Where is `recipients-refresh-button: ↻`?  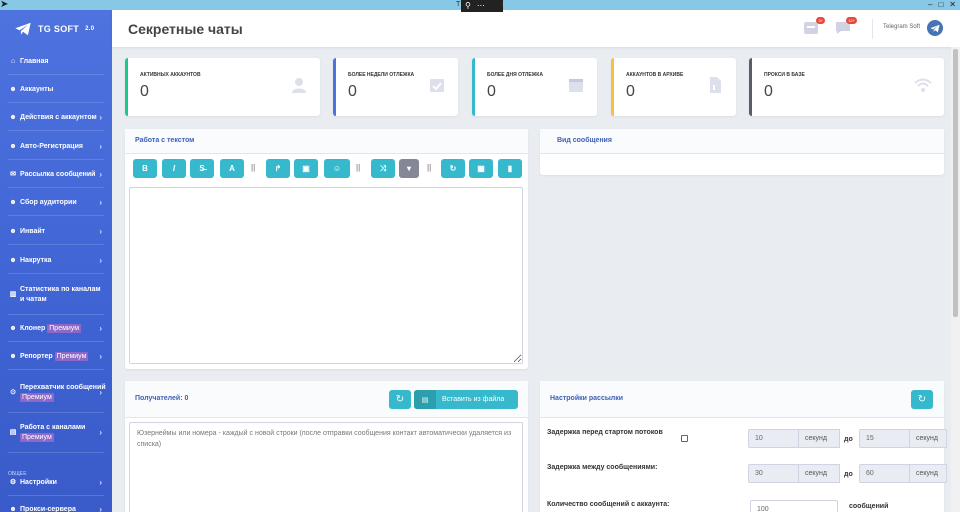 recipients-refresh-button: ↻ is located at coordinates (400, 399).